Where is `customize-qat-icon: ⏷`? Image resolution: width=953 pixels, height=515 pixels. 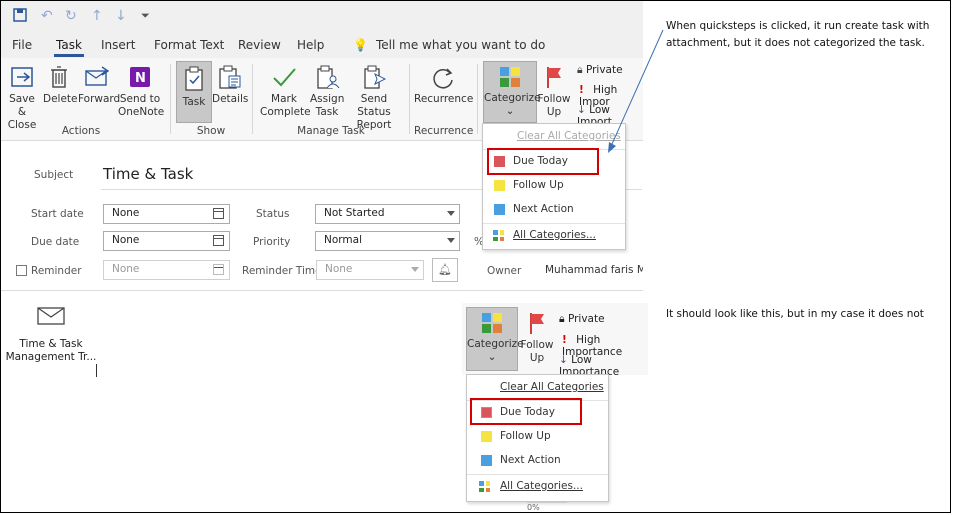 customize-qat-icon: ⏷ is located at coordinates (145, 16).